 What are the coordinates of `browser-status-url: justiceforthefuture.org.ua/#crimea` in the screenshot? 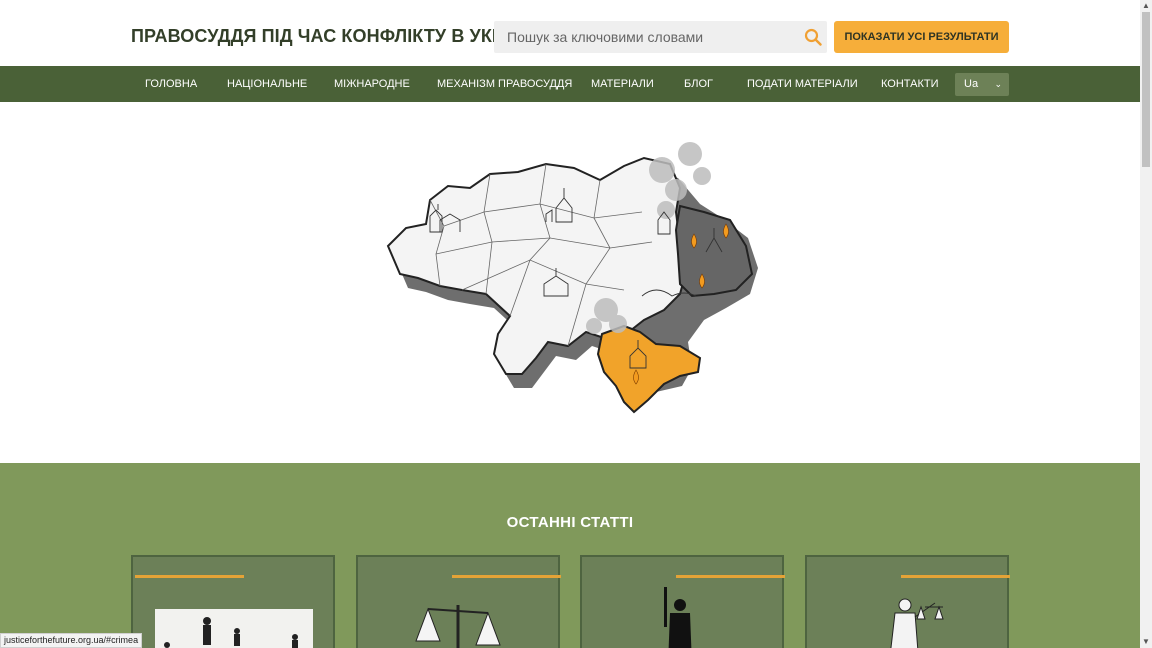 It's located at (71, 640).